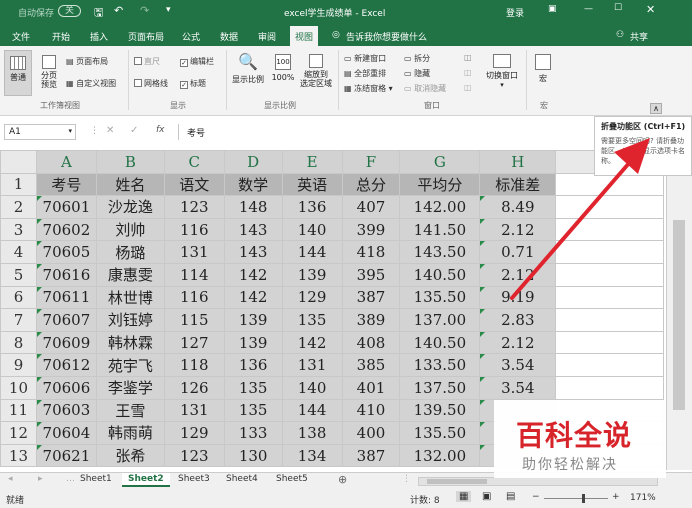 The height and width of the screenshot is (508, 692). What do you see at coordinates (253, 162) in the screenshot?
I see `column-header-d: D` at bounding box center [253, 162].